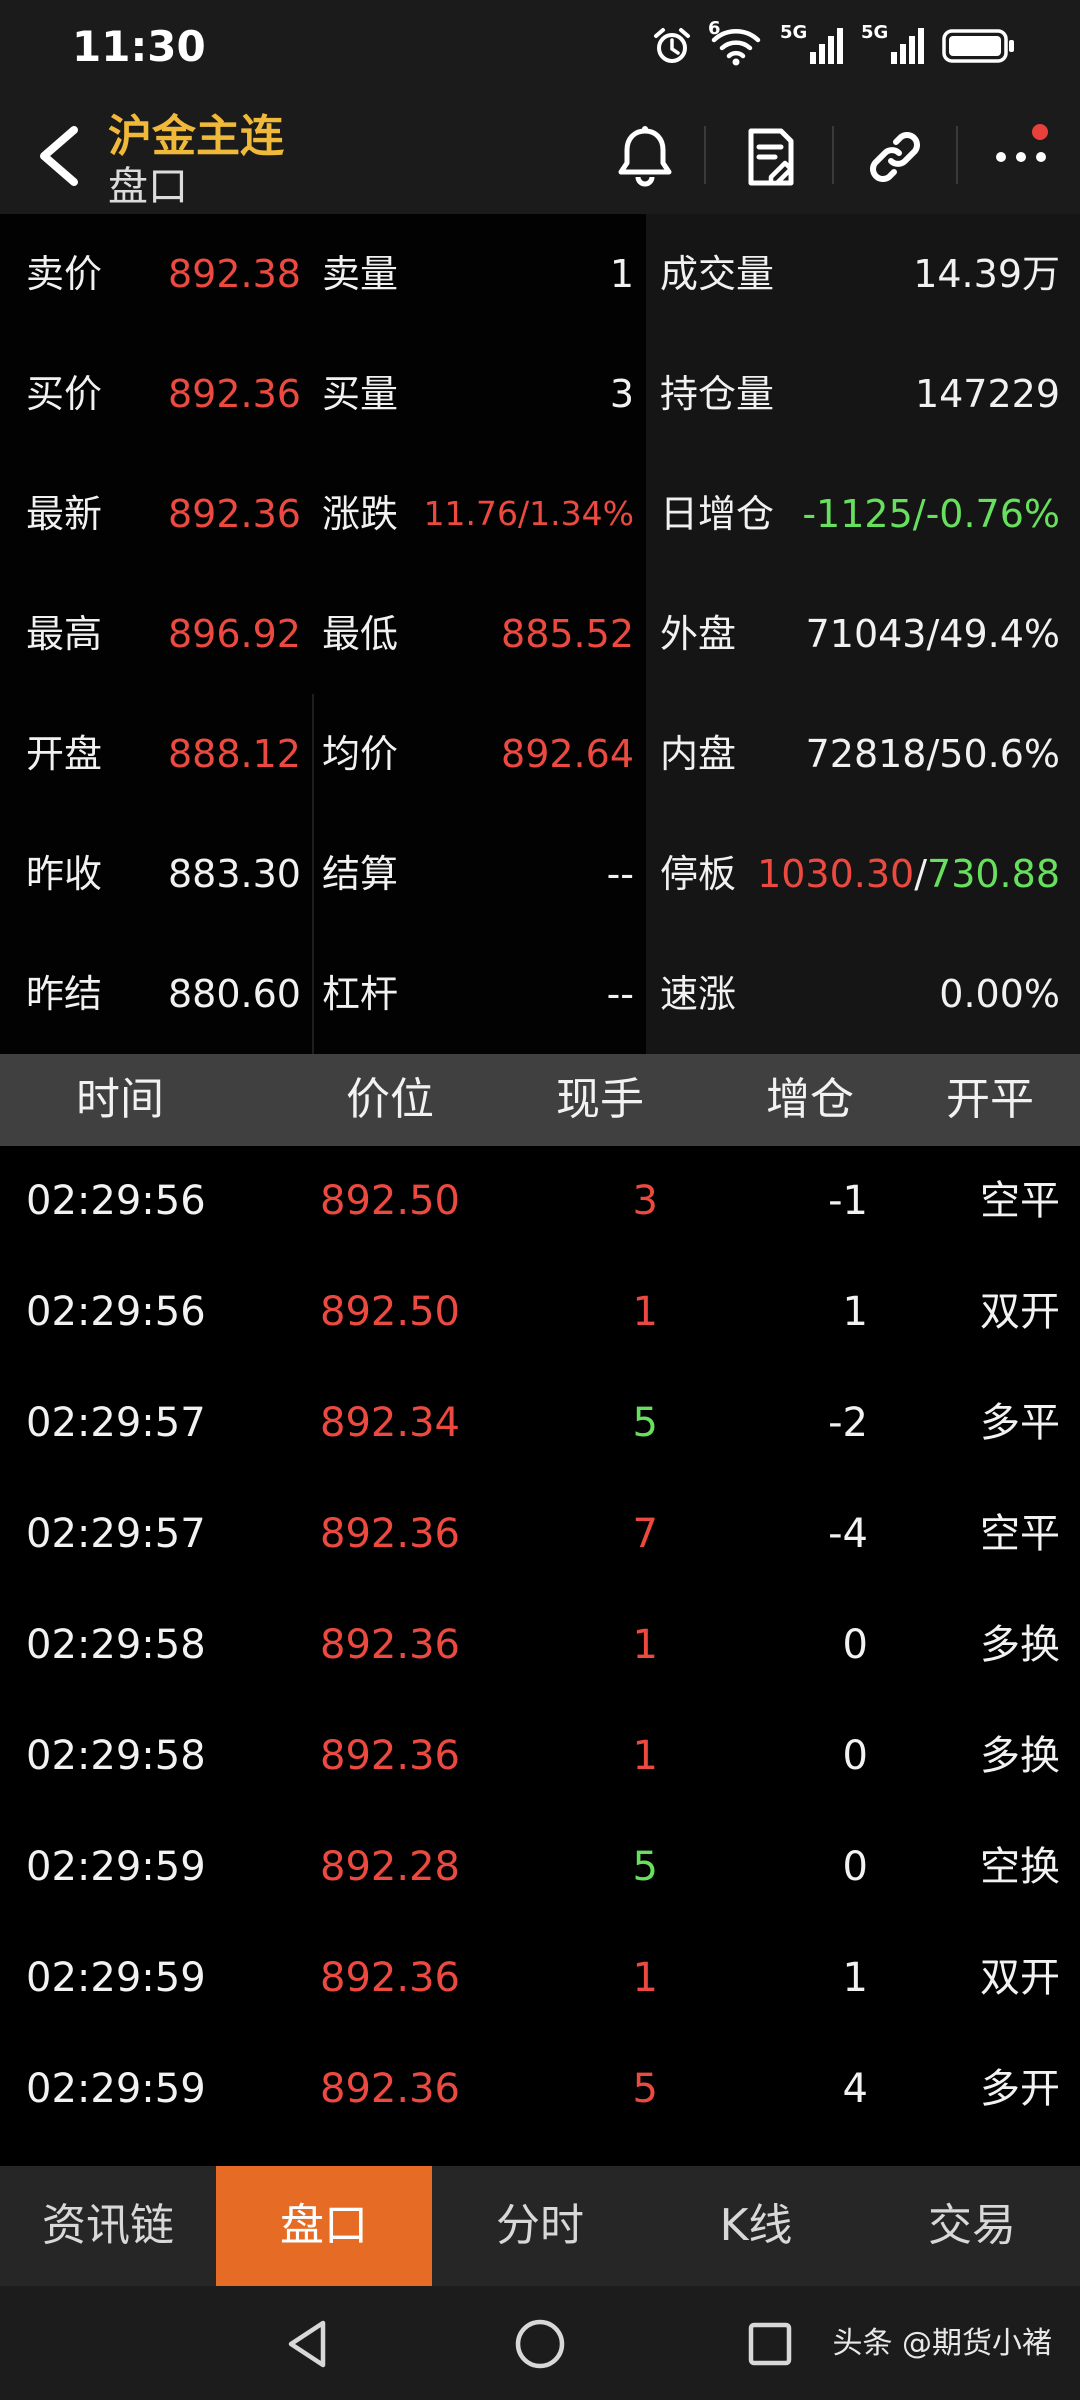 The image size is (1080, 2400). I want to click on tick-oi-change: -2, so click(848, 1423).